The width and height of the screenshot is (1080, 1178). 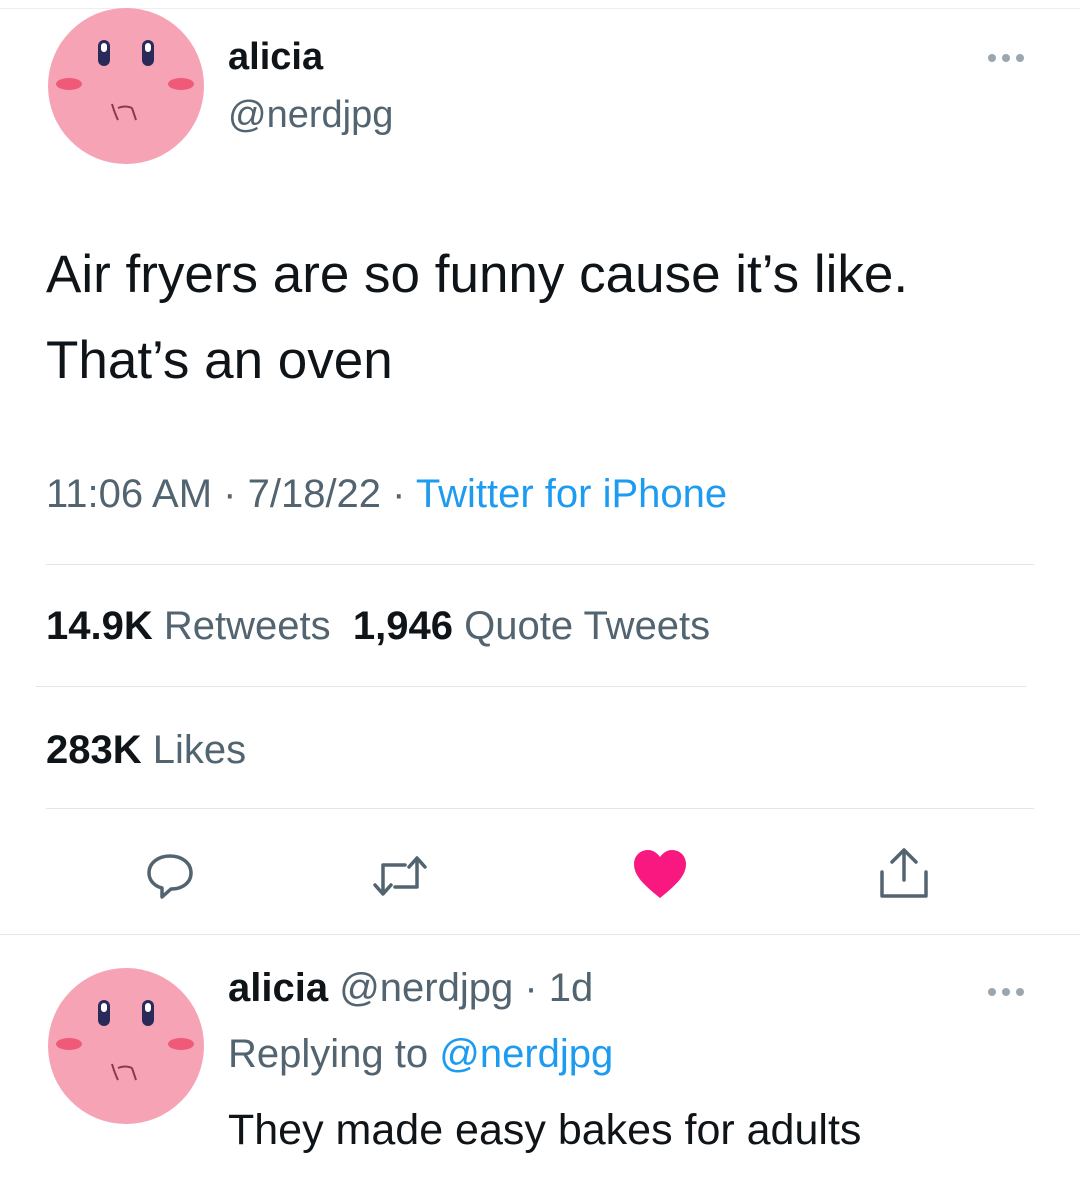 I want to click on retweets-stat: 14.9K Retweets, so click(x=188, y=626).